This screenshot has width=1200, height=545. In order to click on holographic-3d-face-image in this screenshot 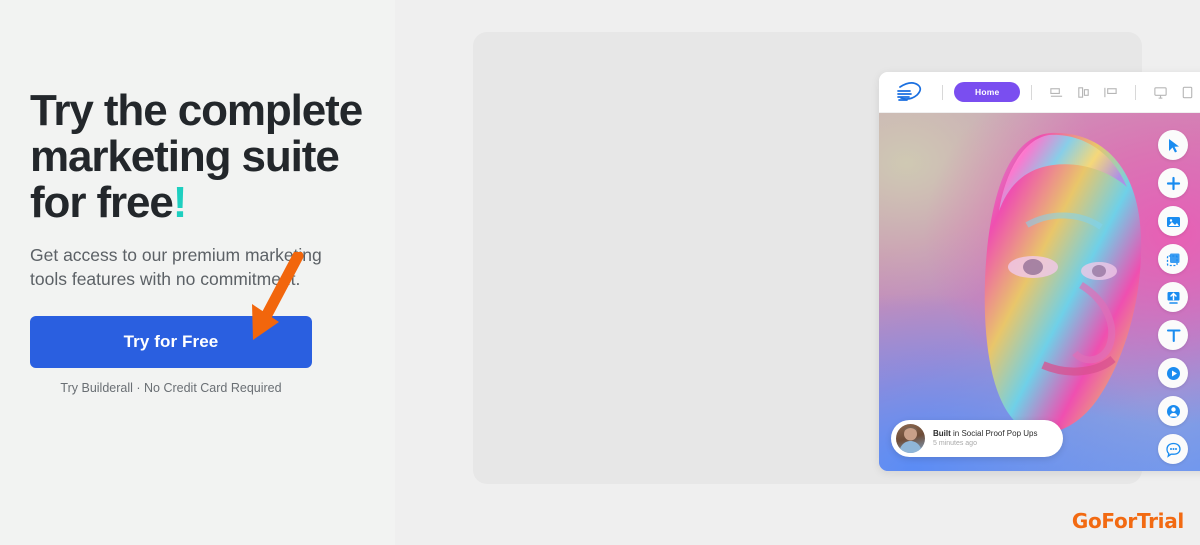, I will do `click(1063, 283)`.